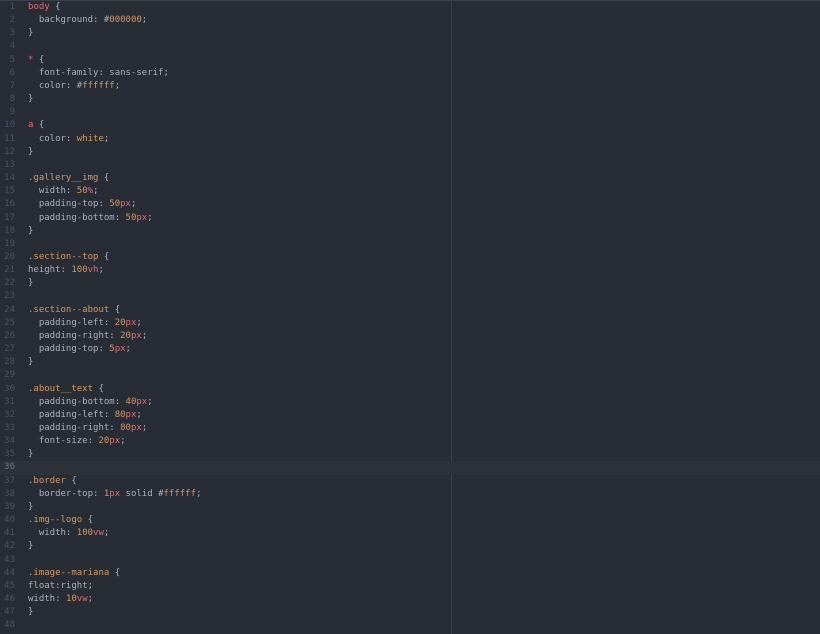 The width and height of the screenshot is (820, 634). I want to click on line-code: color: white;, so click(68, 139).